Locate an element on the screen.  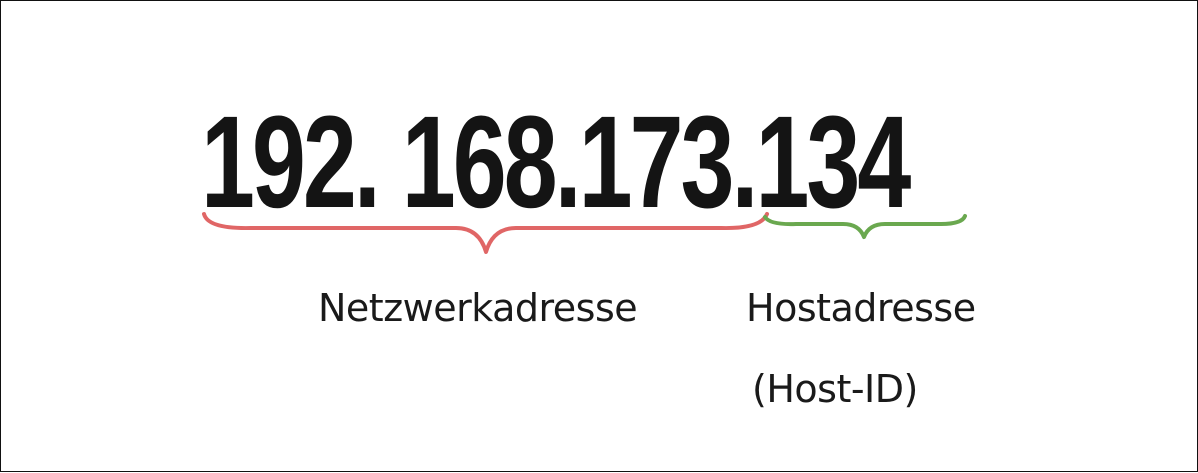
network-address-label: Netzwerkadresse is located at coordinates (478, 308).